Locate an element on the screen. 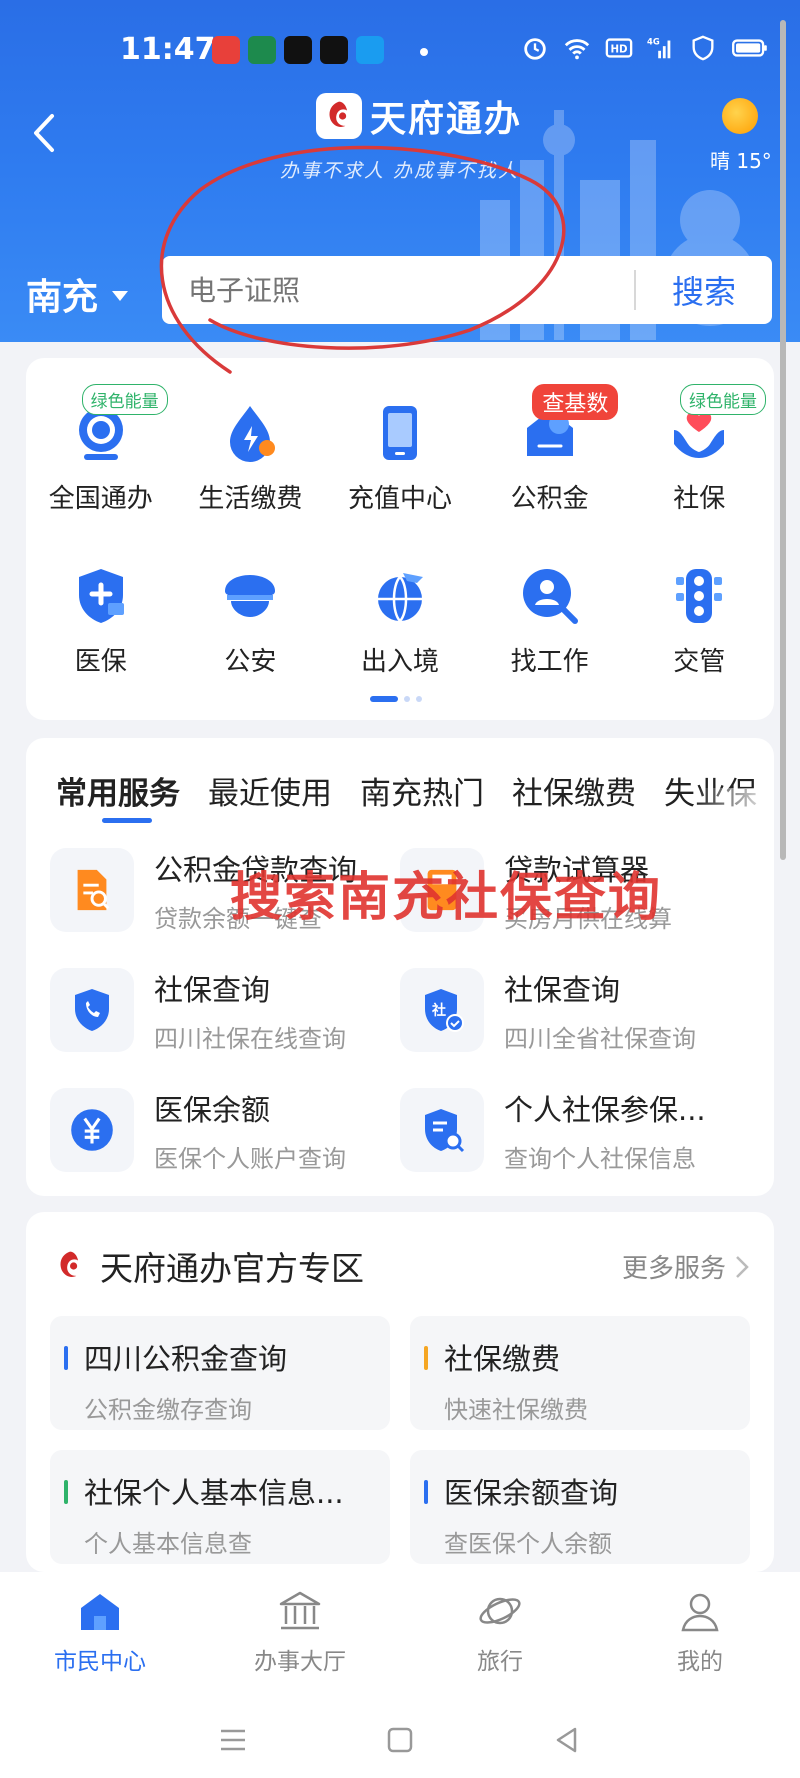 This screenshot has width=800, height=1778. grid-item-recharge: 充值中心 is located at coordinates (400, 449).